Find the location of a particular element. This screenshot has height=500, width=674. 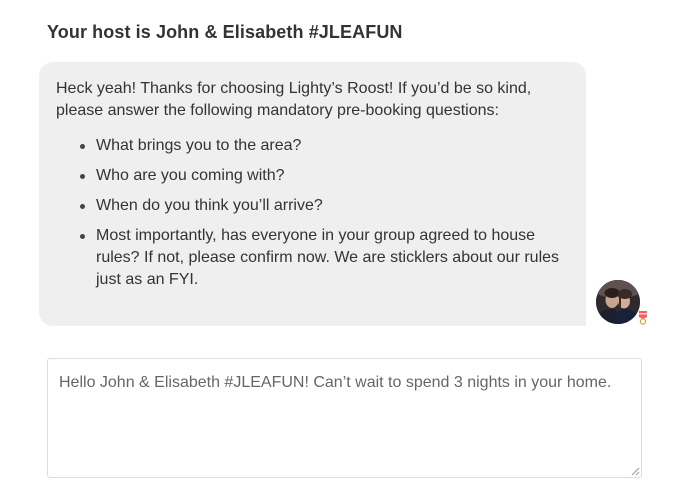

host-title: Your host is John & Elisabeth #JLEAFUN is located at coordinates (225, 32).